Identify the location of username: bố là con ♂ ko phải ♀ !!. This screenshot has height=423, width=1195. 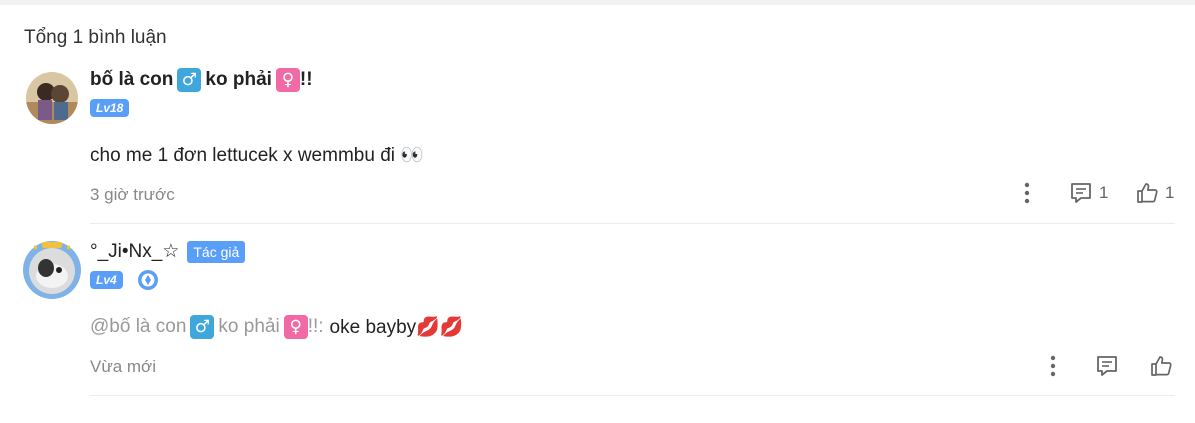
(201, 80).